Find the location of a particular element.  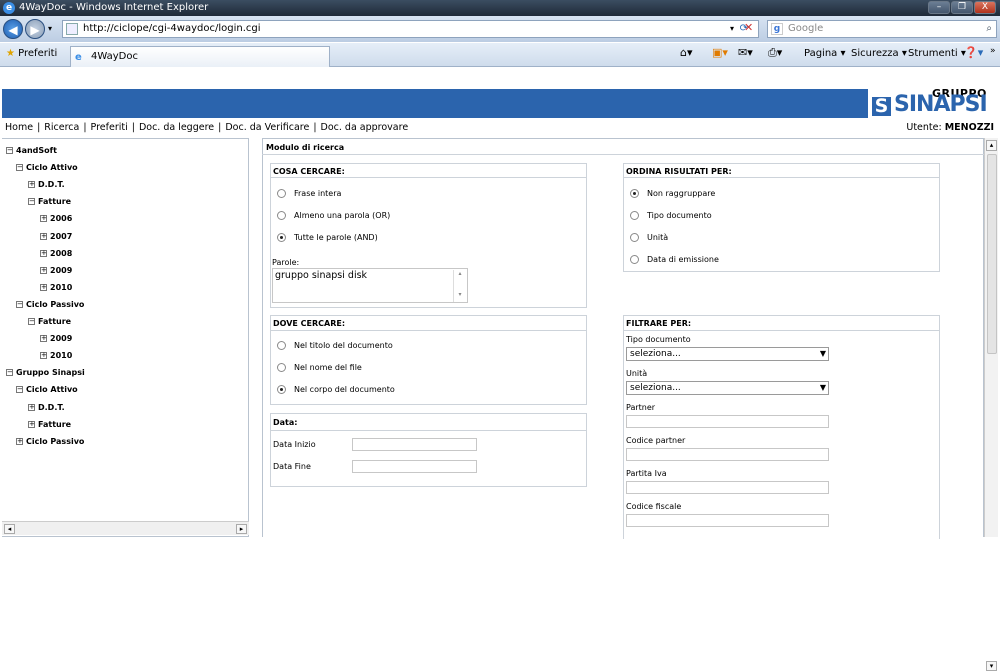

radio-nel-titolo is located at coordinates (281, 345).